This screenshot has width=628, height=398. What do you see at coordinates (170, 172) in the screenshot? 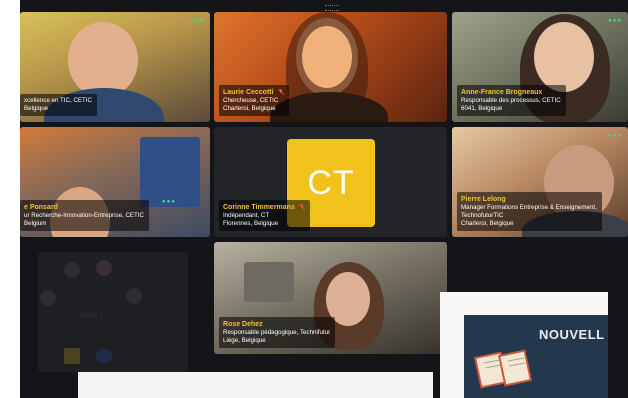
I see `background-shelf` at bounding box center [170, 172].